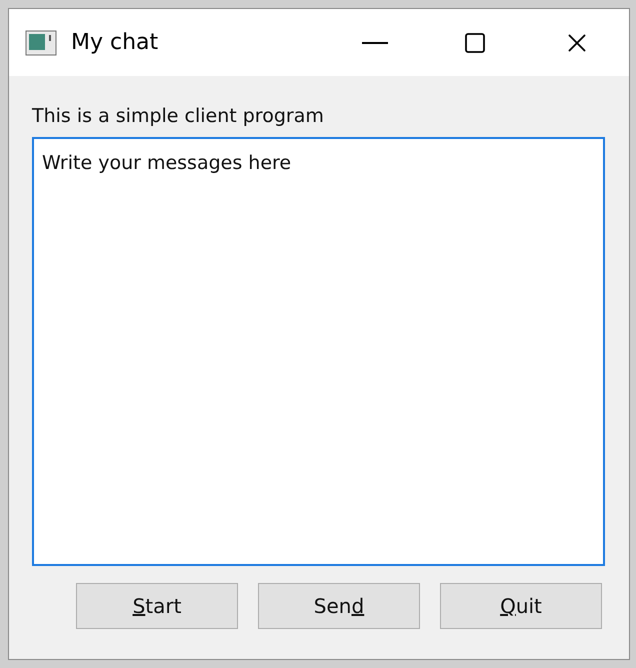  I want to click on window-title: My chat, so click(114, 43).